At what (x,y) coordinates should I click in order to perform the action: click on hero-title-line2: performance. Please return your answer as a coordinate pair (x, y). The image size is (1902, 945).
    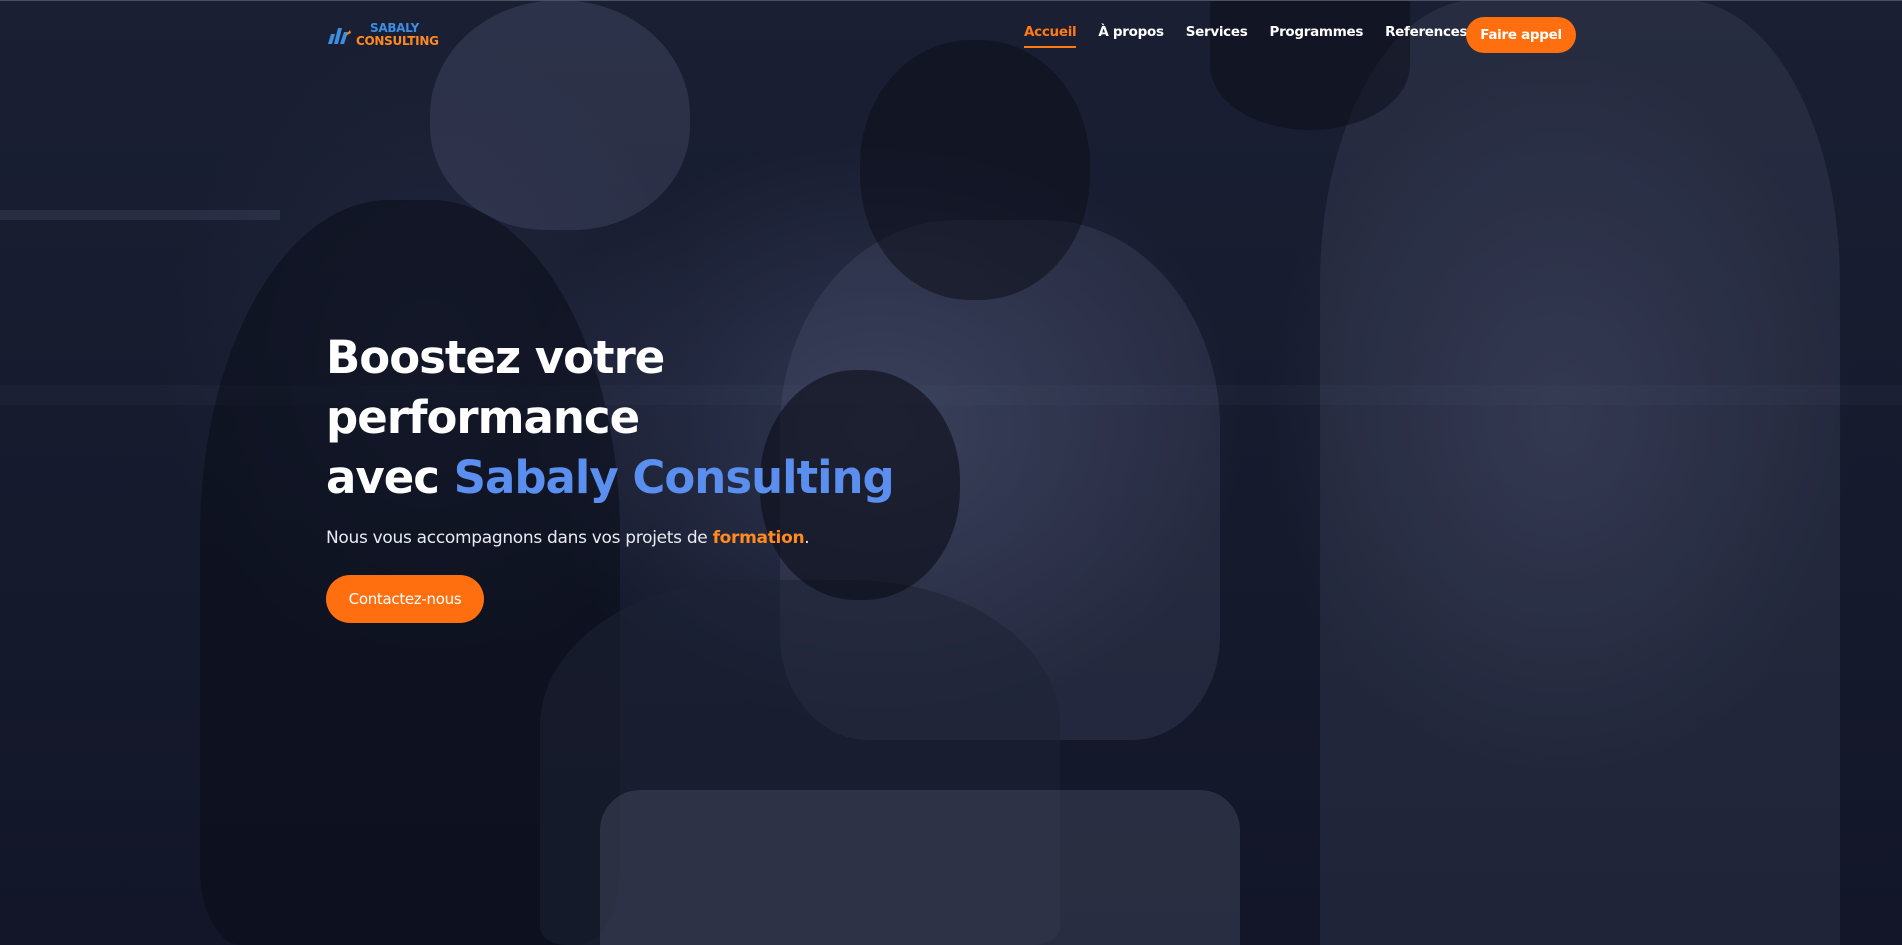
    Looking at the image, I should click on (483, 417).